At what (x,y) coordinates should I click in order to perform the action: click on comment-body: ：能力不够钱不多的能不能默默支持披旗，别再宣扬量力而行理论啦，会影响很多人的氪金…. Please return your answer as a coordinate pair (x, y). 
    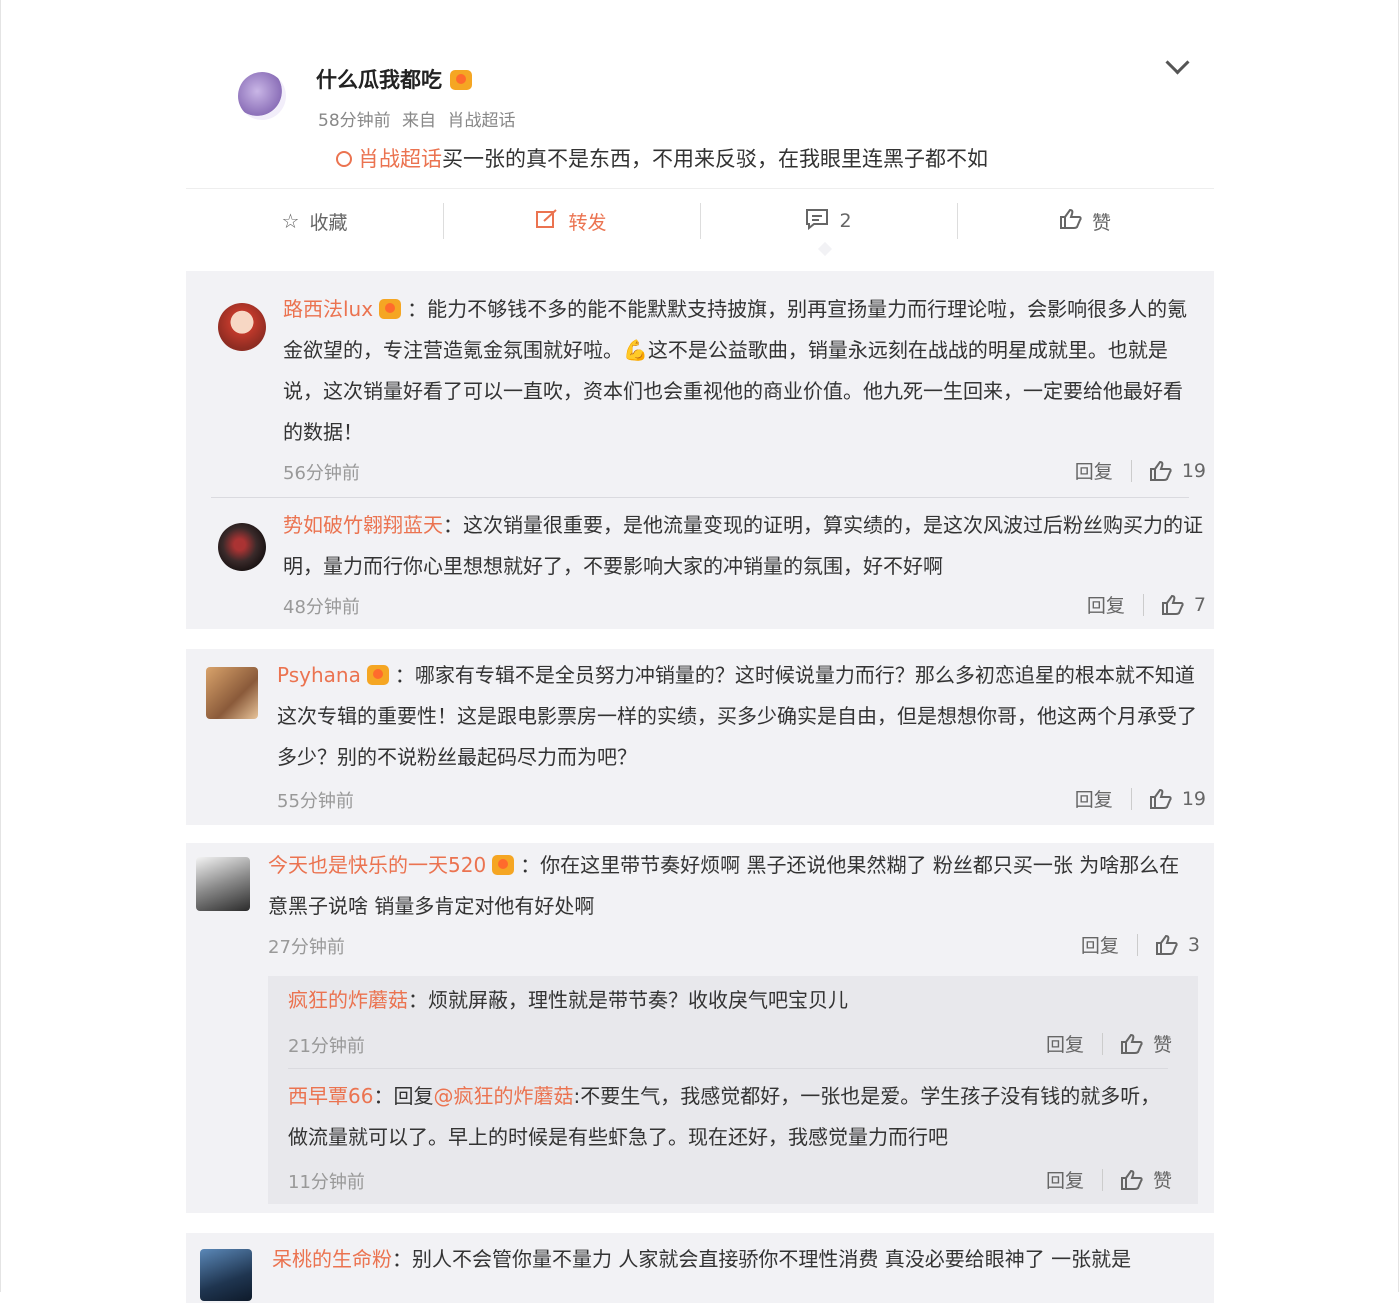
    Looking at the image, I should click on (735, 370).